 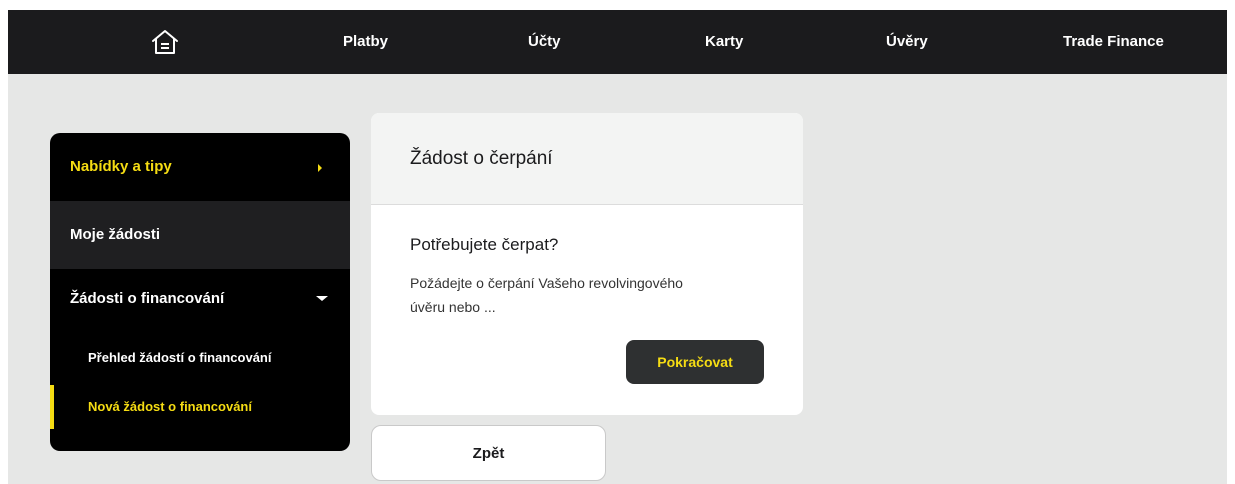 I want to click on card-header: Žádost o čerpání, so click(x=587, y=159).